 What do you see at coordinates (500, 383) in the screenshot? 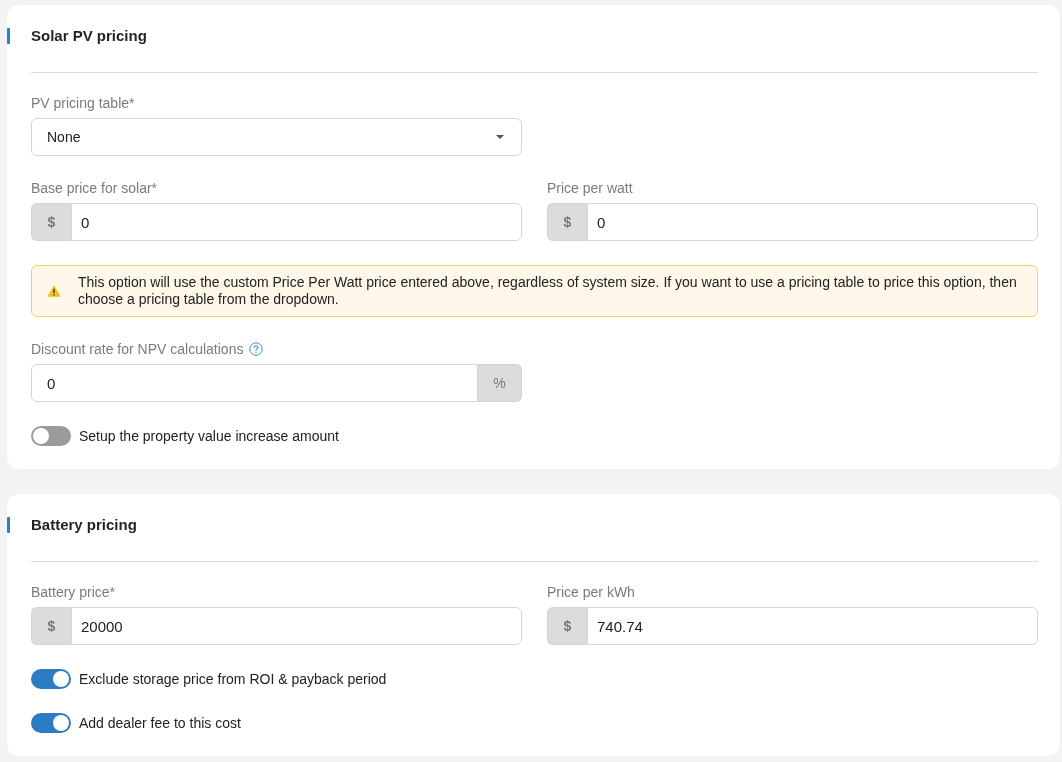
I see `unit-suffix: %` at bounding box center [500, 383].